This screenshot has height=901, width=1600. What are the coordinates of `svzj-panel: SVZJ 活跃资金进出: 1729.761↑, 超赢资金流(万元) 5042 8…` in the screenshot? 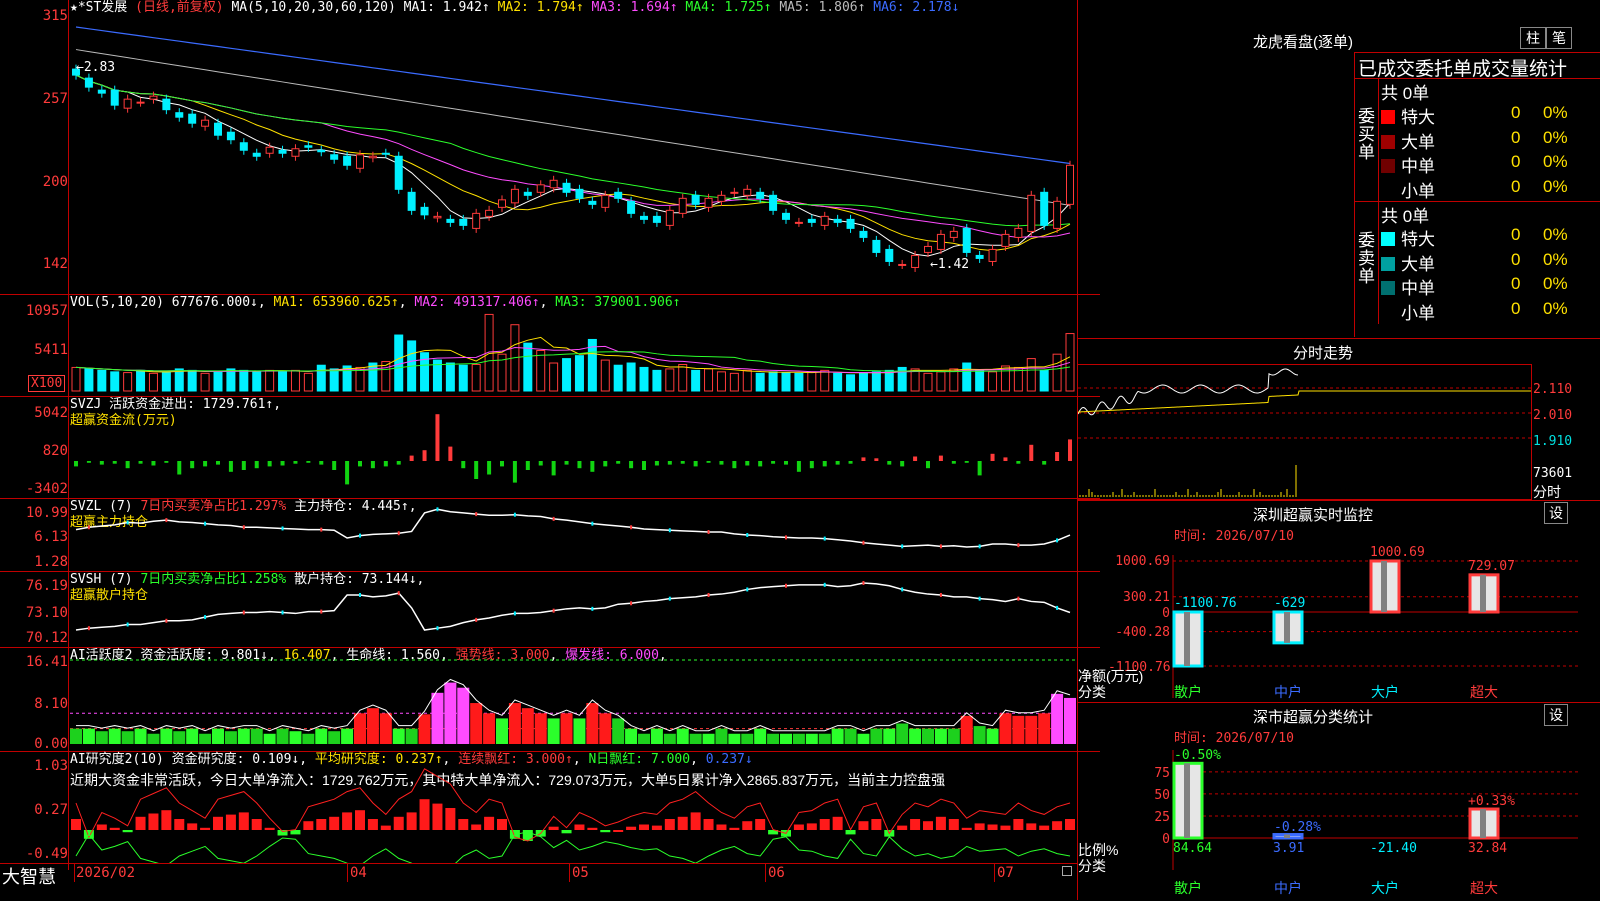 It's located at (550, 447).